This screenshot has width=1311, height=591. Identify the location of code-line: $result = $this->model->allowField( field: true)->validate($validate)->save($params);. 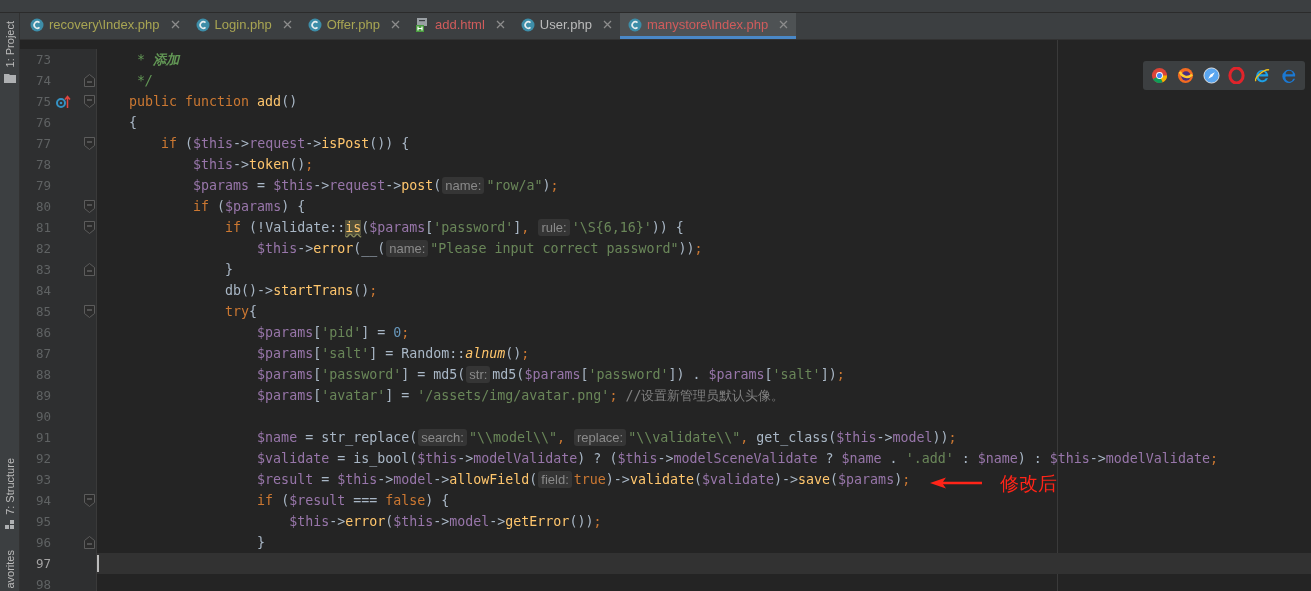
(583, 479).